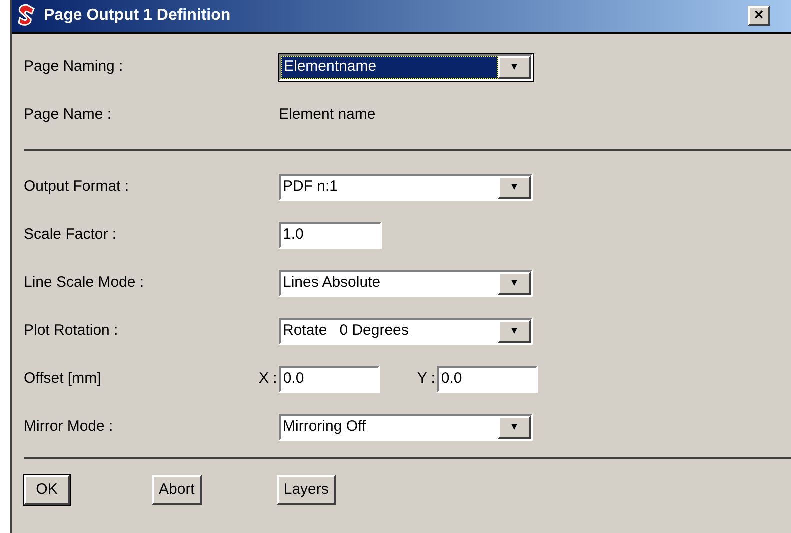  What do you see at coordinates (406, 187) in the screenshot?
I see `dropdown: PDF n:1 ▼` at bounding box center [406, 187].